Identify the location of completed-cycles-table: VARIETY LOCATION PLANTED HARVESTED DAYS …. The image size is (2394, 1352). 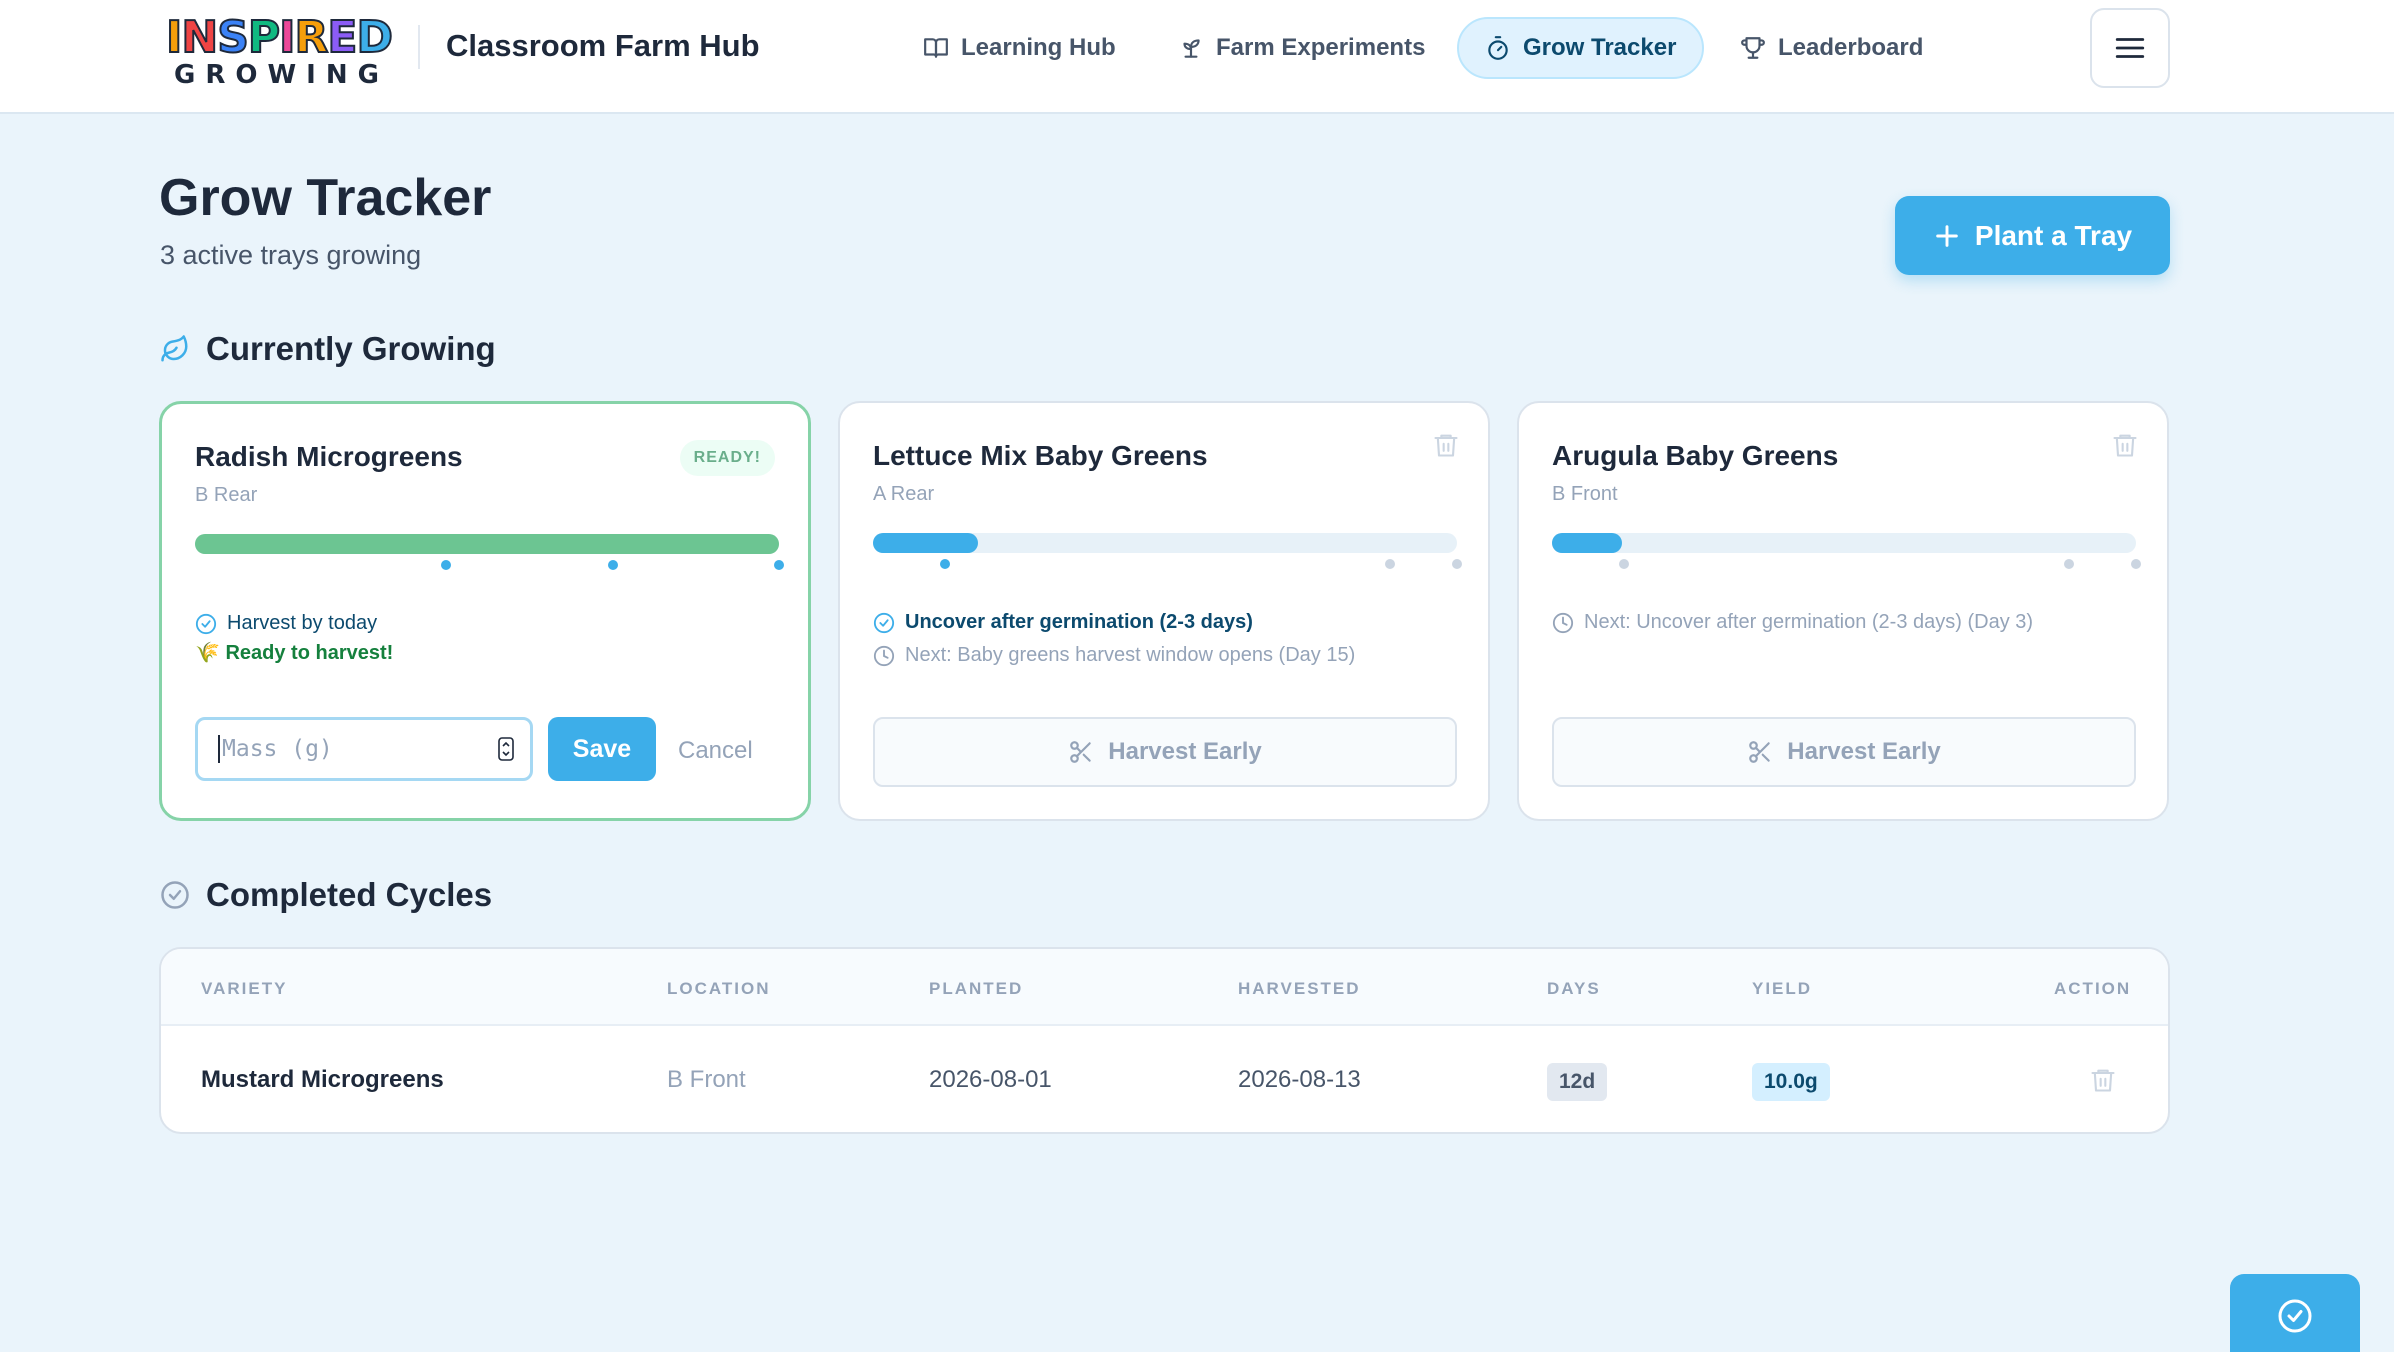
(1164, 1040).